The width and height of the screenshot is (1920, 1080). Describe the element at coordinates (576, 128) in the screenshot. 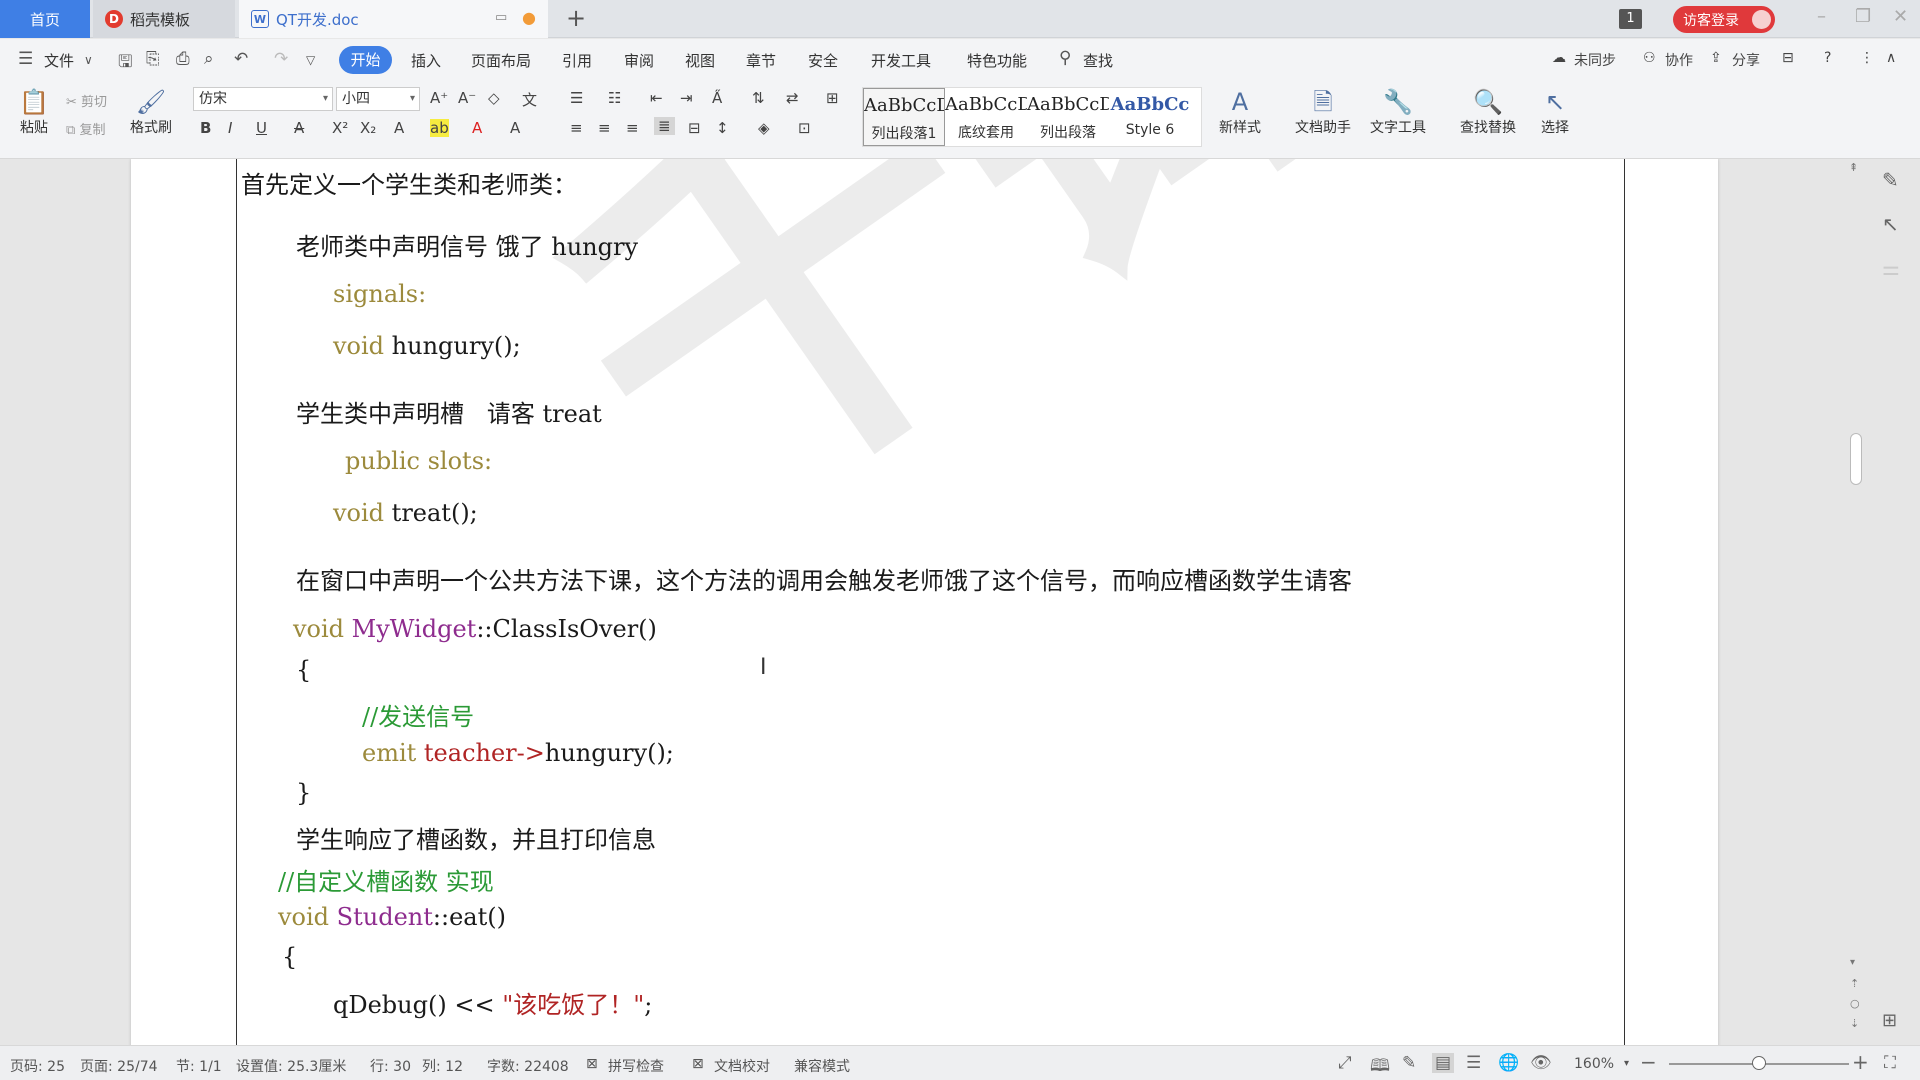

I see `align-left-icon: ≡` at that location.